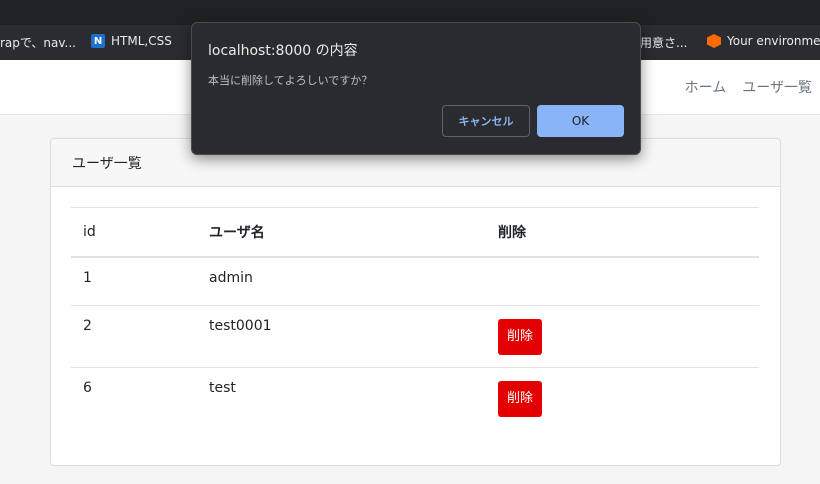 This screenshot has height=484, width=820. Describe the element at coordinates (486, 121) in the screenshot. I see `cancel-button: キャンセル` at that location.